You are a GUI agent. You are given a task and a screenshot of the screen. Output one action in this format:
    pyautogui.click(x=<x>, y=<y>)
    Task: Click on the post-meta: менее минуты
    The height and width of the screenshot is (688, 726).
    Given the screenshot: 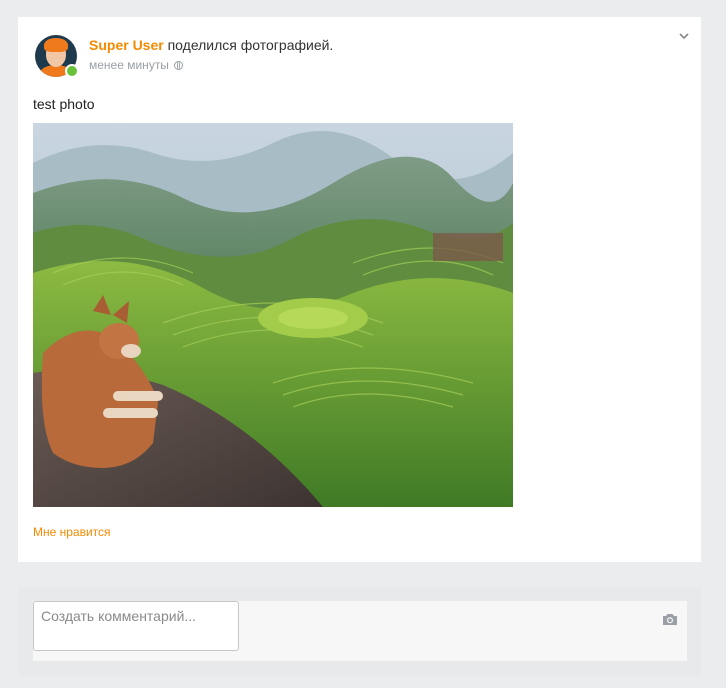 What is the action you would take?
    pyautogui.click(x=136, y=65)
    